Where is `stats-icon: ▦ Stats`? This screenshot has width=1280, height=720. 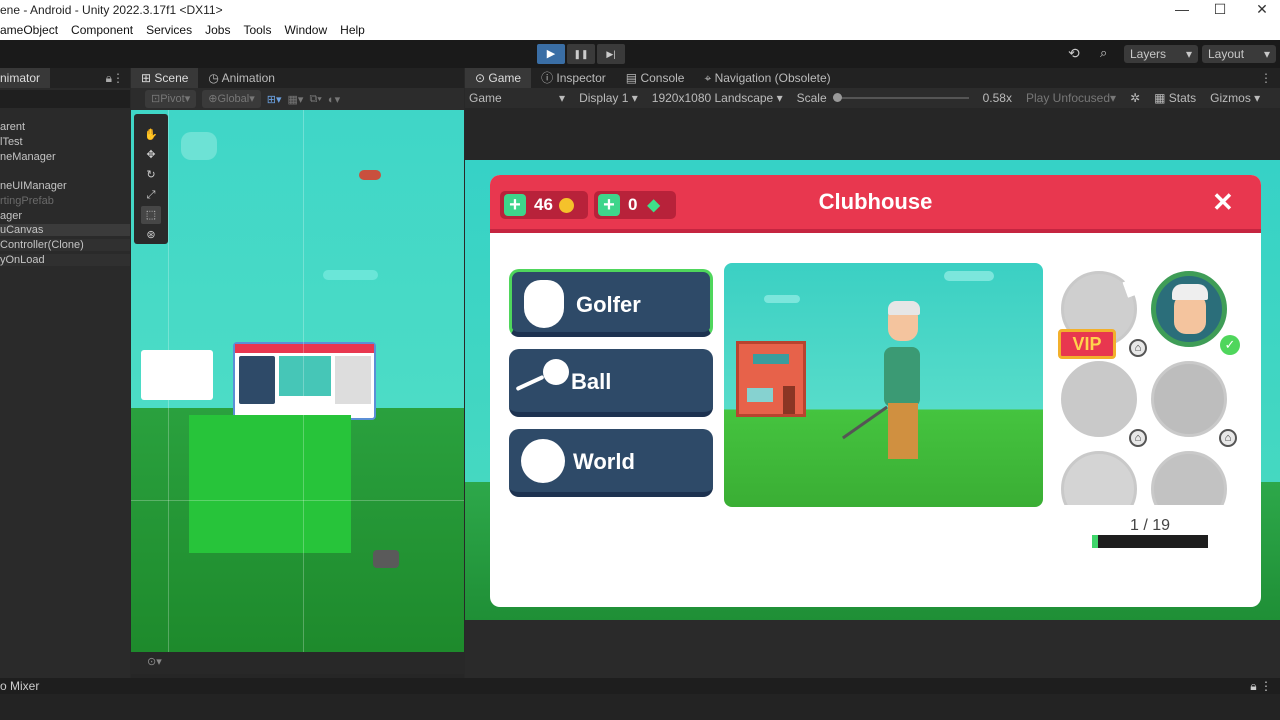 stats-icon: ▦ Stats is located at coordinates (1175, 98).